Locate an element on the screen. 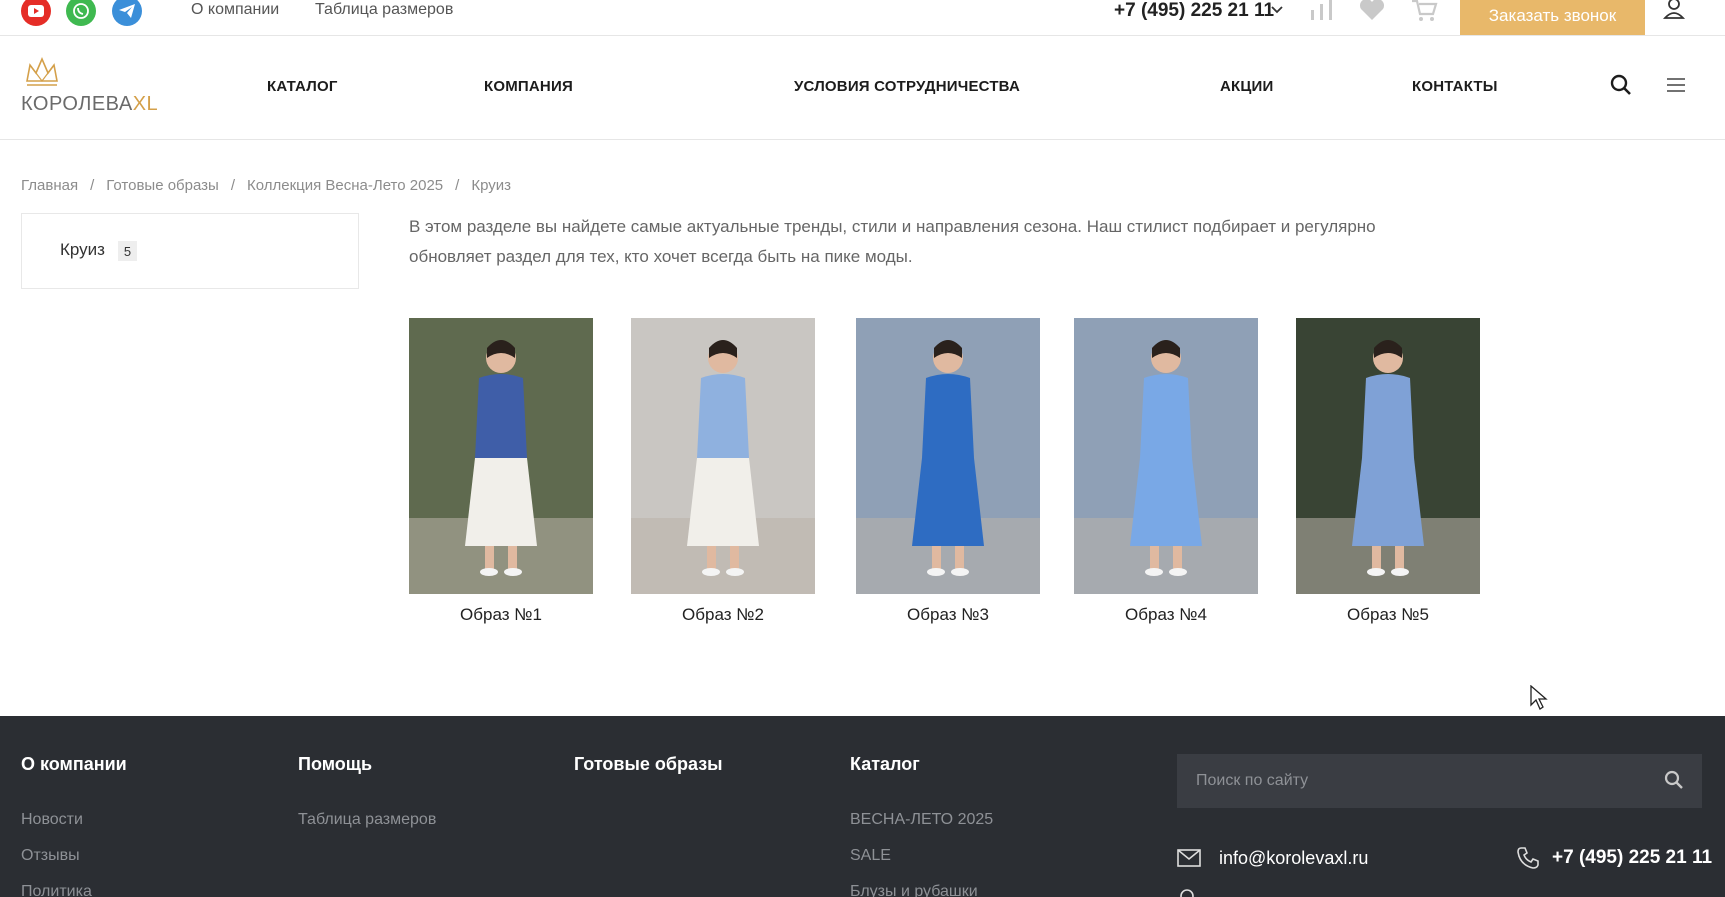 This screenshot has width=1725, height=897. footer-heading-help: Помощь is located at coordinates (335, 764).